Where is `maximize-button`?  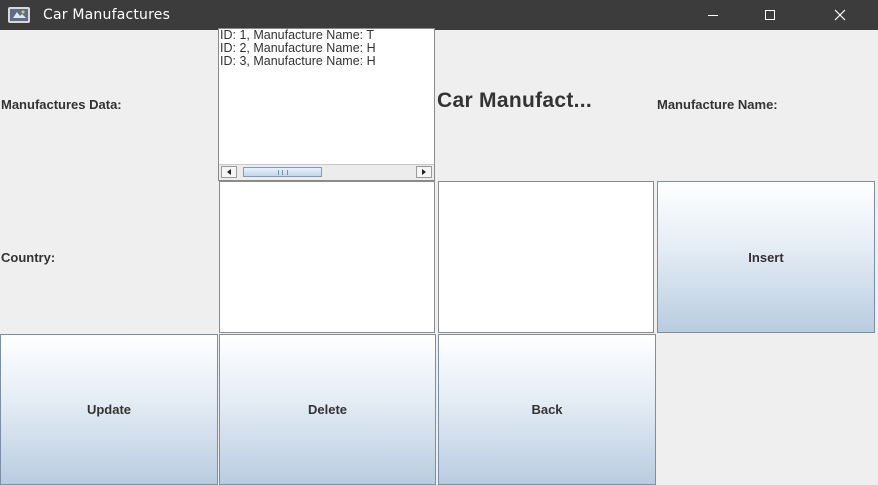
maximize-button is located at coordinates (770, 15).